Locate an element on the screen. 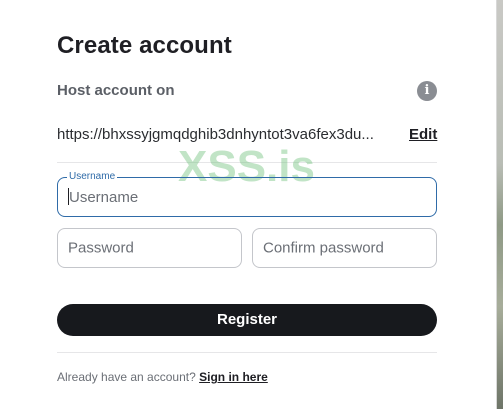 Image resolution: width=503 pixels, height=409 pixels. username-float-label: Username is located at coordinates (92, 177).